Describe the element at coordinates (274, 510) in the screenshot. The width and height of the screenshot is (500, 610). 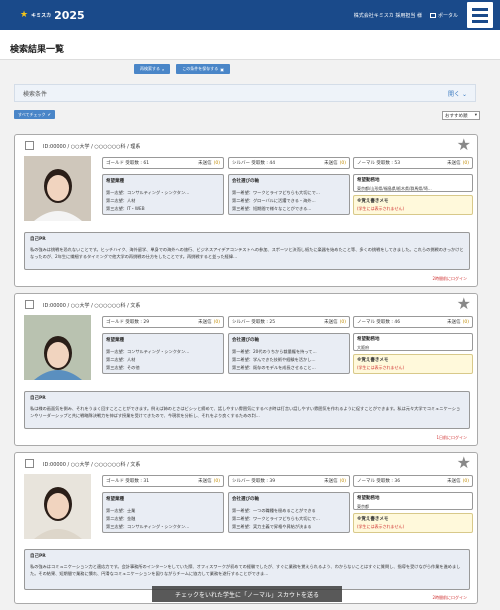
I see `axis-1: 第一希望：一つの職種を極めることができる` at that location.